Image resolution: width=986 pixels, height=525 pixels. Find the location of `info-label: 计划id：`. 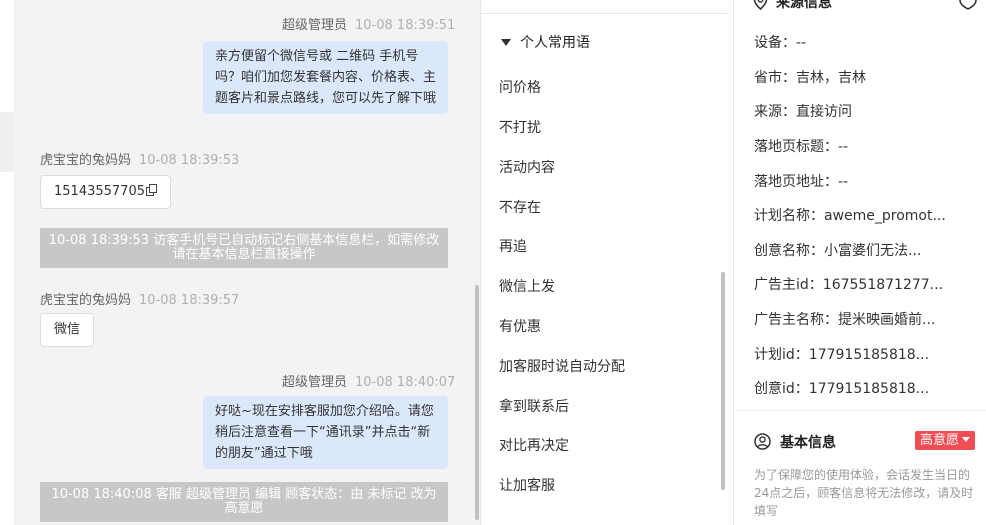

info-label: 计划id： is located at coordinates (781, 355).